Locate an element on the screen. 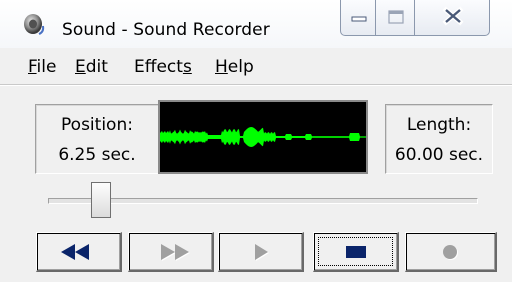  minimize-icon is located at coordinates (359, 19).